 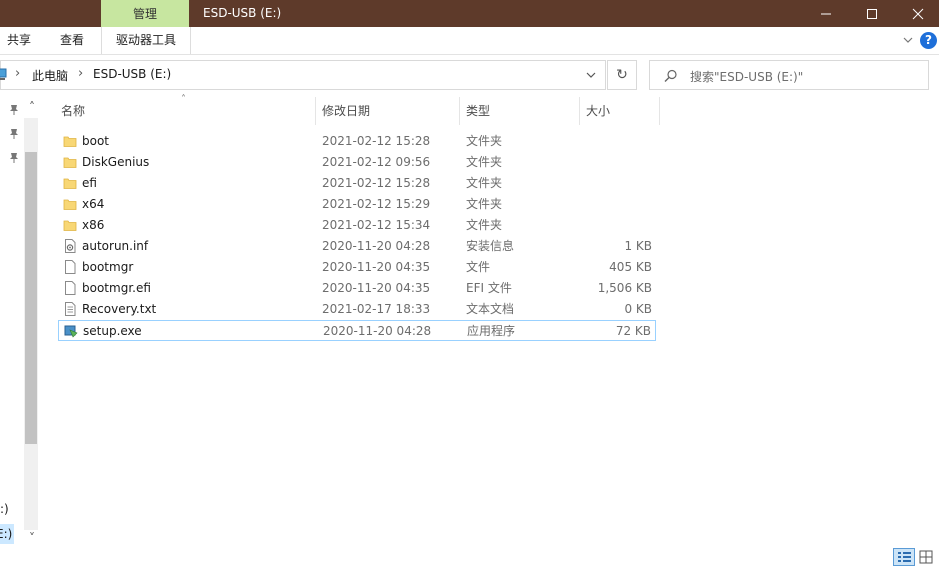 What do you see at coordinates (376, 204) in the screenshot?
I see `file-modified-date: 2021-02-12 15:29` at bounding box center [376, 204].